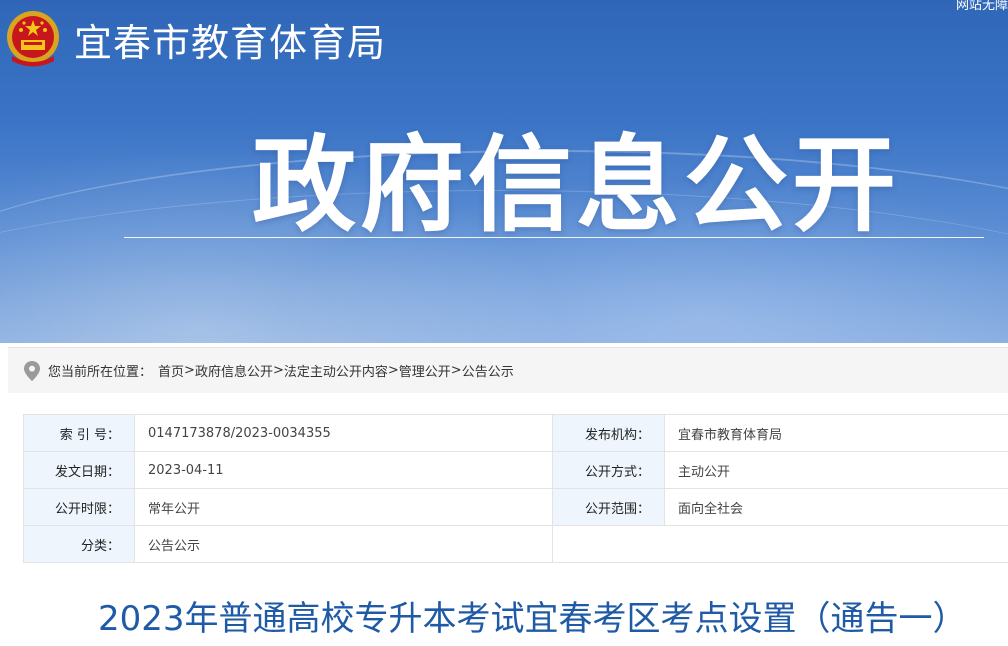 The height and width of the screenshot is (646, 1008). What do you see at coordinates (33, 39) in the screenshot?
I see `national-emblem-icon` at bounding box center [33, 39].